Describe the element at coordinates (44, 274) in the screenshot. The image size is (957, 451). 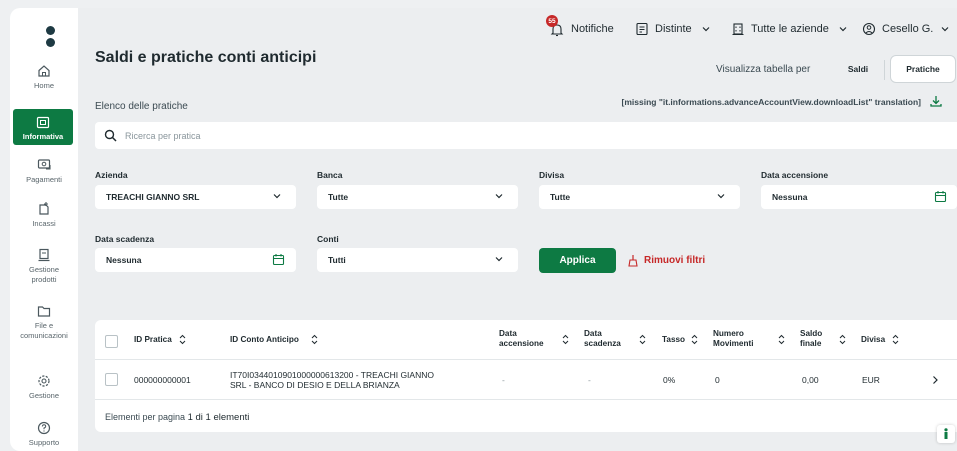
I see `sidebar-item-label: Gestione prodotti` at that location.